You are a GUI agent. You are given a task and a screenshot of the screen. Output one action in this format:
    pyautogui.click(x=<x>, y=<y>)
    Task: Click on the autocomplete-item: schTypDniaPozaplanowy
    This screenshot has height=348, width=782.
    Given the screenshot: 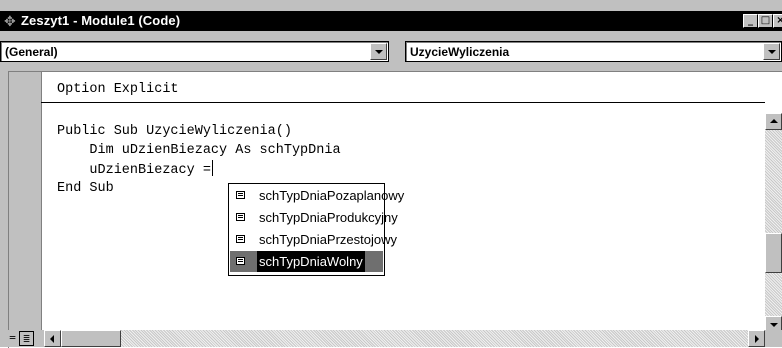 What is the action you would take?
    pyautogui.click(x=317, y=195)
    